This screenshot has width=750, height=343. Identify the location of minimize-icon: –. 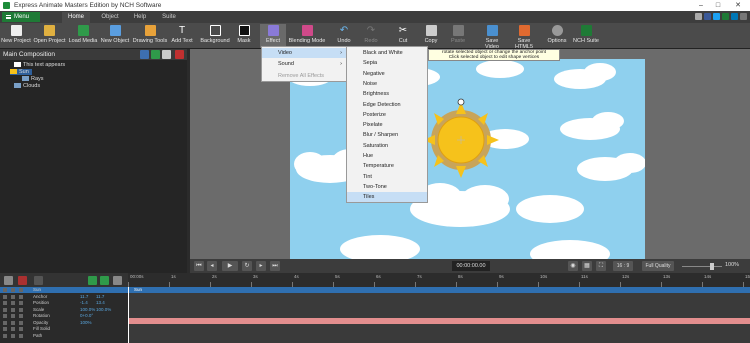
(701, 5).